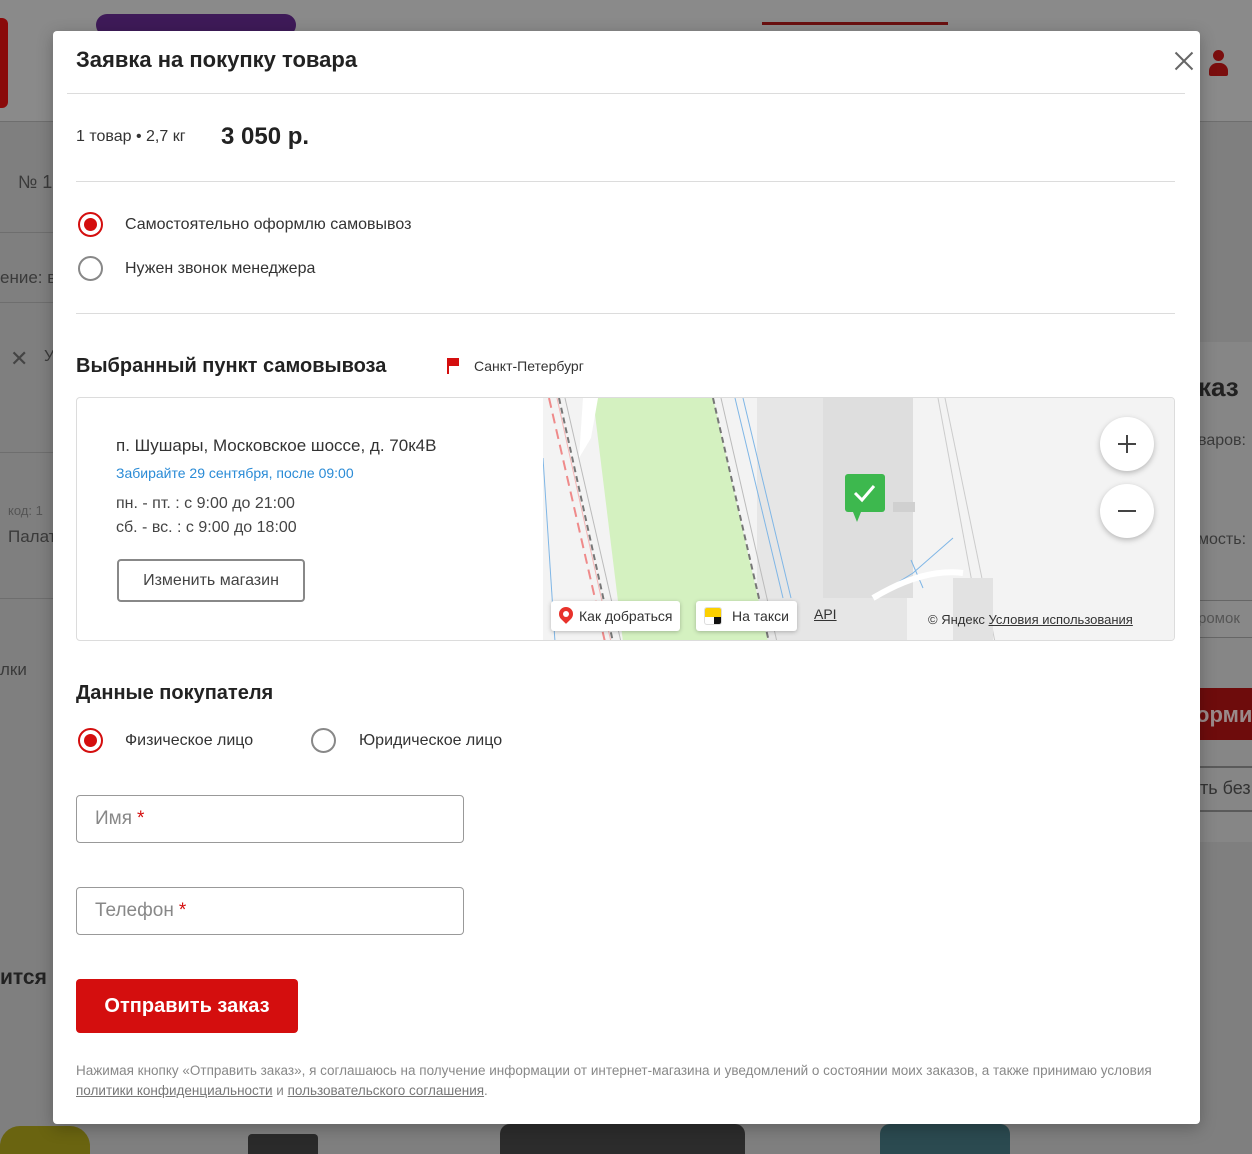  What do you see at coordinates (626, 143) in the screenshot?
I see `order-summary: 1 товар • 2,7 кг 3 050 р.` at bounding box center [626, 143].